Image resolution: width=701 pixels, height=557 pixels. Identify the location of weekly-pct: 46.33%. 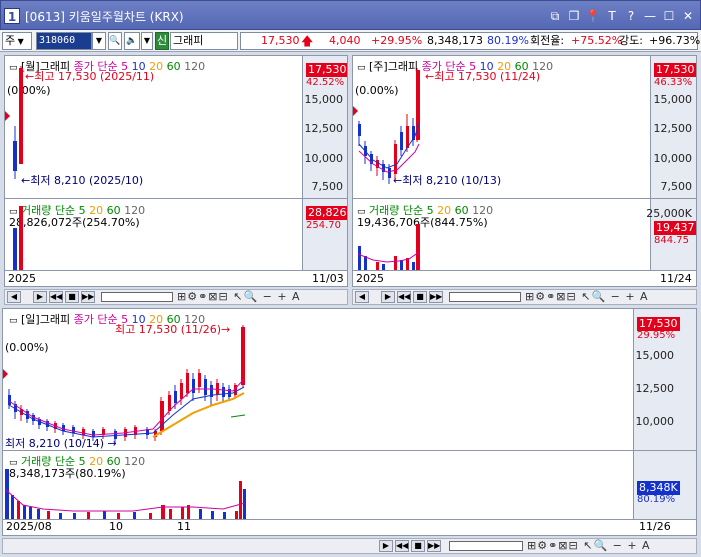
(673, 82).